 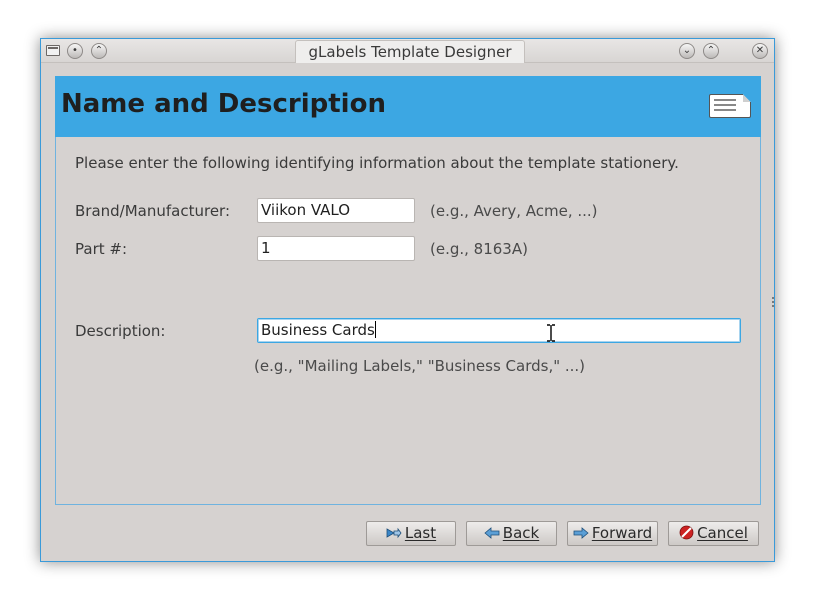 What do you see at coordinates (722, 533) in the screenshot?
I see `cancel-button-label: Cancel` at bounding box center [722, 533].